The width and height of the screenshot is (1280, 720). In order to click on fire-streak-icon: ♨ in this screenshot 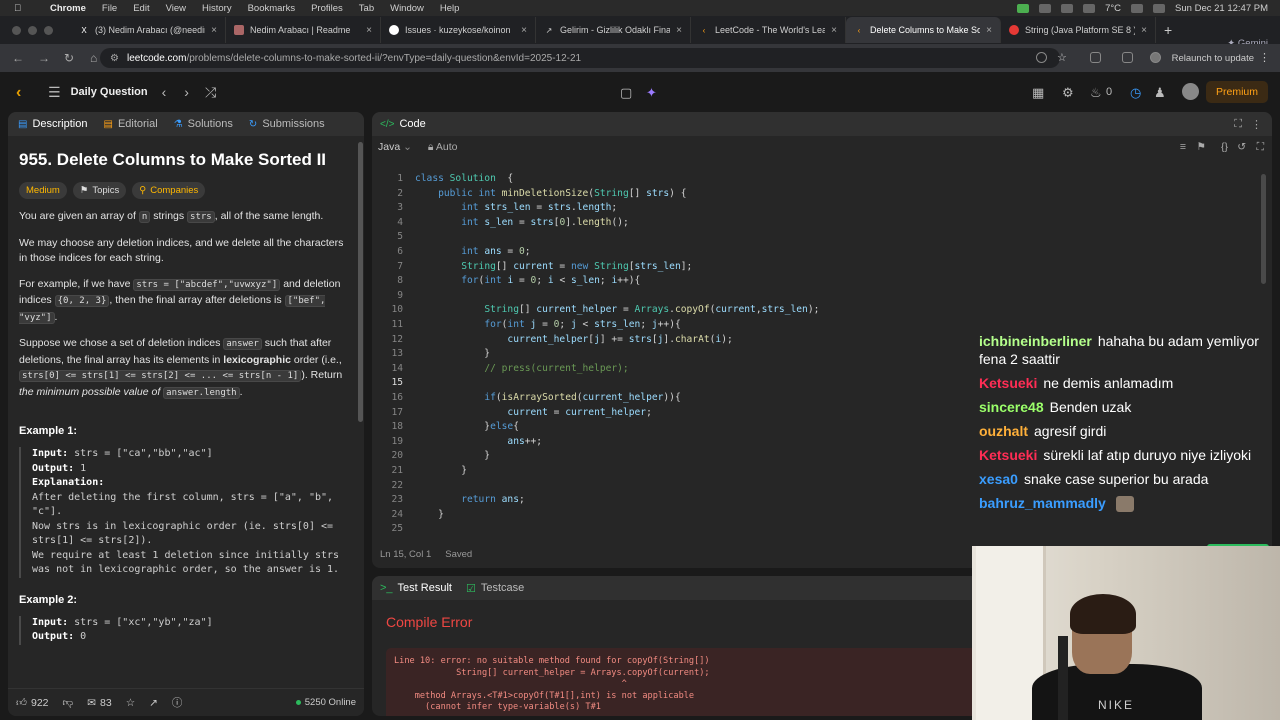, I will do `click(1096, 93)`.